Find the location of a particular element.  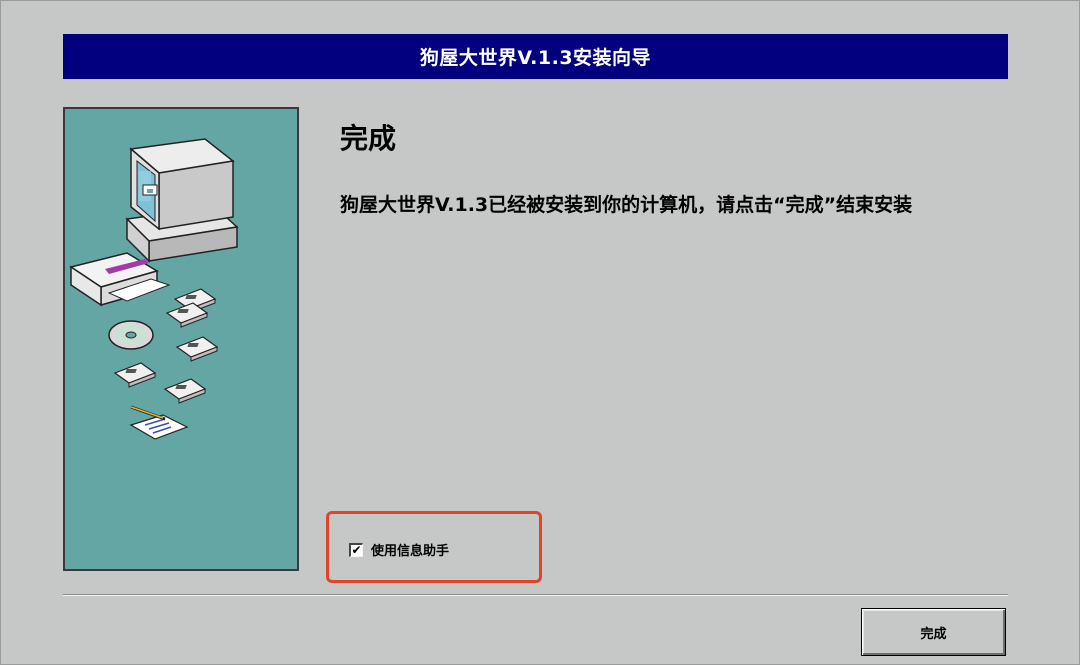

finish-button-label: 完成 is located at coordinates (933, 634).